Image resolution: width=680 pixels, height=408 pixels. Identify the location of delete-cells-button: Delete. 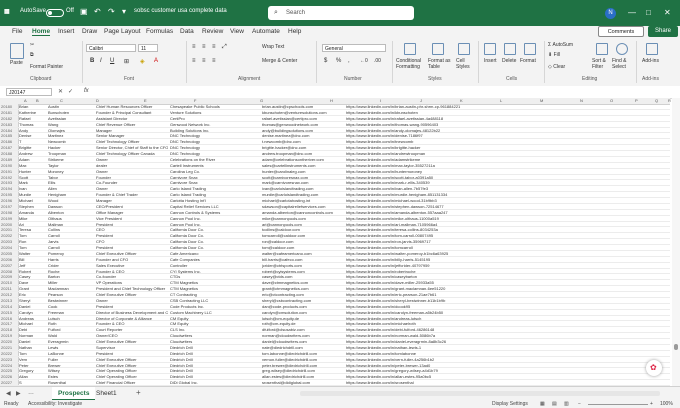
(509, 61).